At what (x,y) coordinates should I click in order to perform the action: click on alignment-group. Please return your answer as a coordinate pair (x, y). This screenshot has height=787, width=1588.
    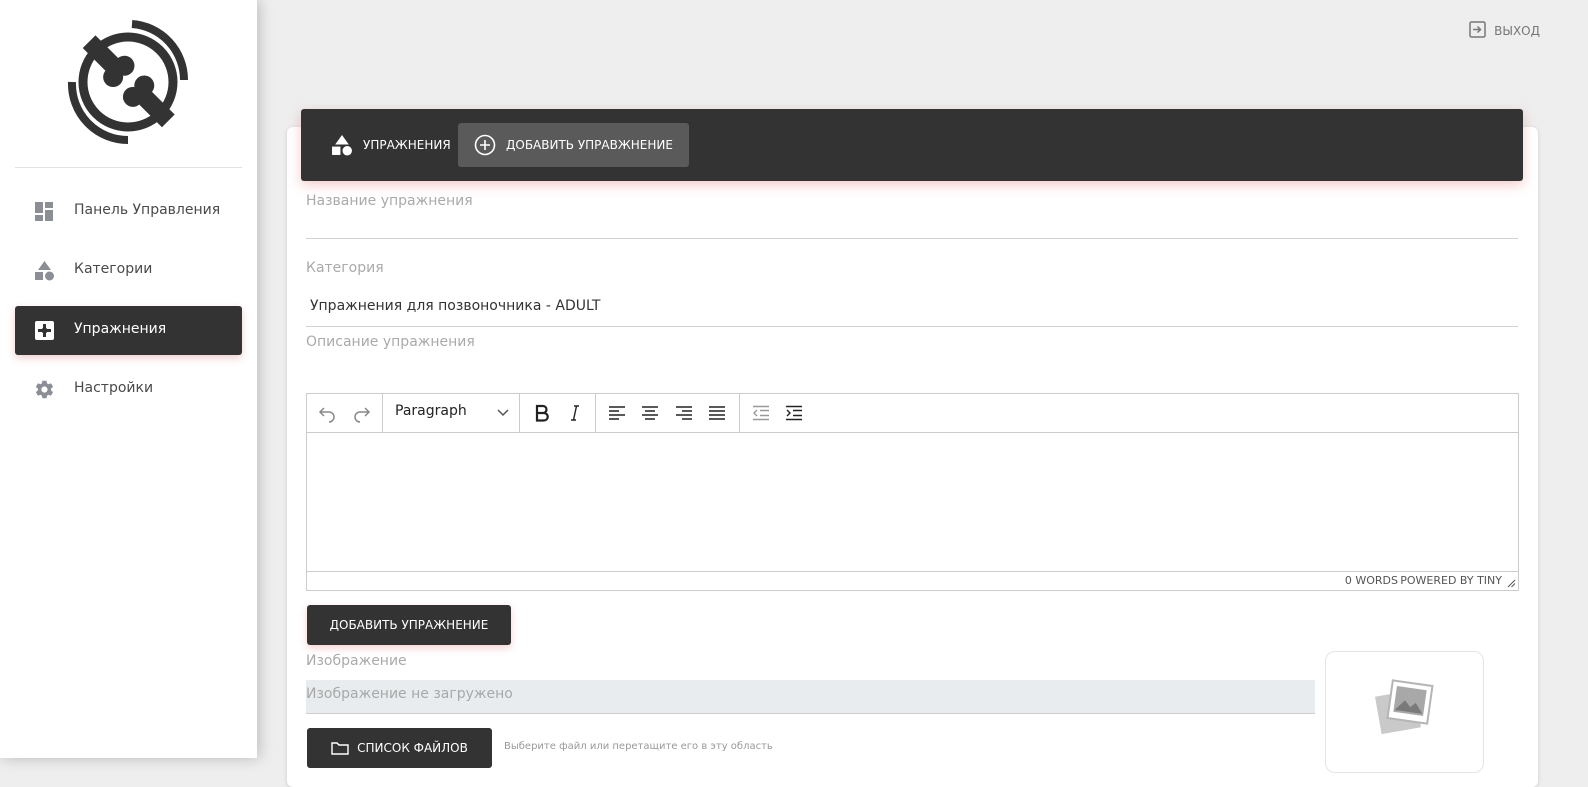
    Looking at the image, I should click on (668, 413).